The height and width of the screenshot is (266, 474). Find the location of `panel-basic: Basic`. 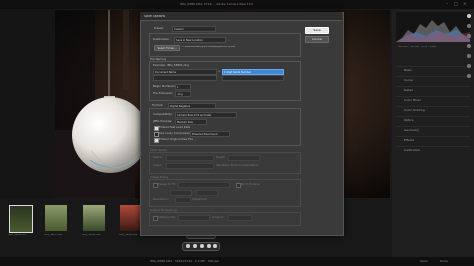

panel-basic: Basic is located at coordinates (433, 70).